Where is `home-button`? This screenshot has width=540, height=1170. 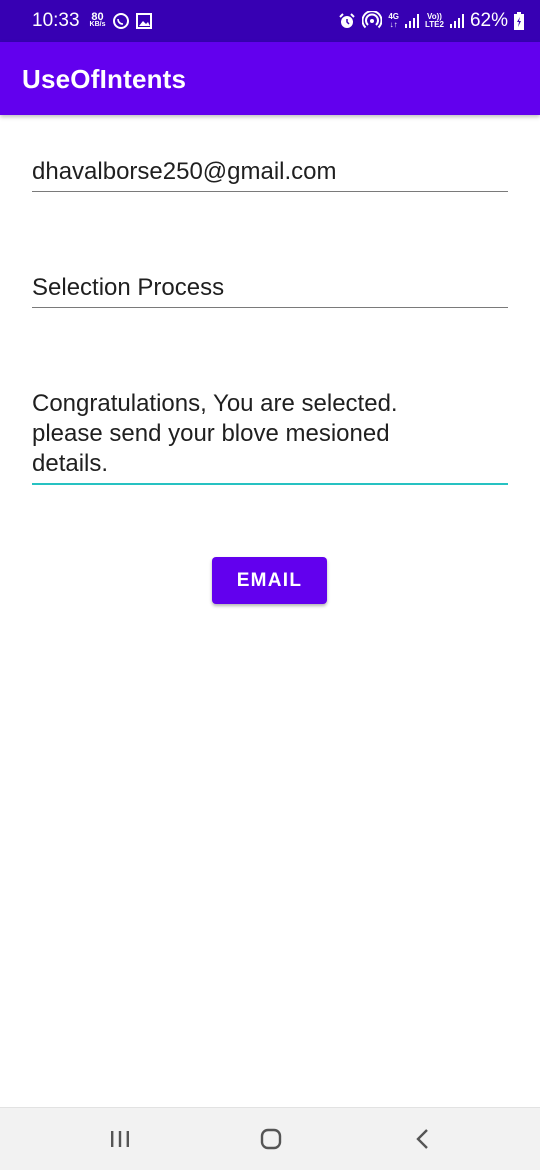 home-button is located at coordinates (271, 1141).